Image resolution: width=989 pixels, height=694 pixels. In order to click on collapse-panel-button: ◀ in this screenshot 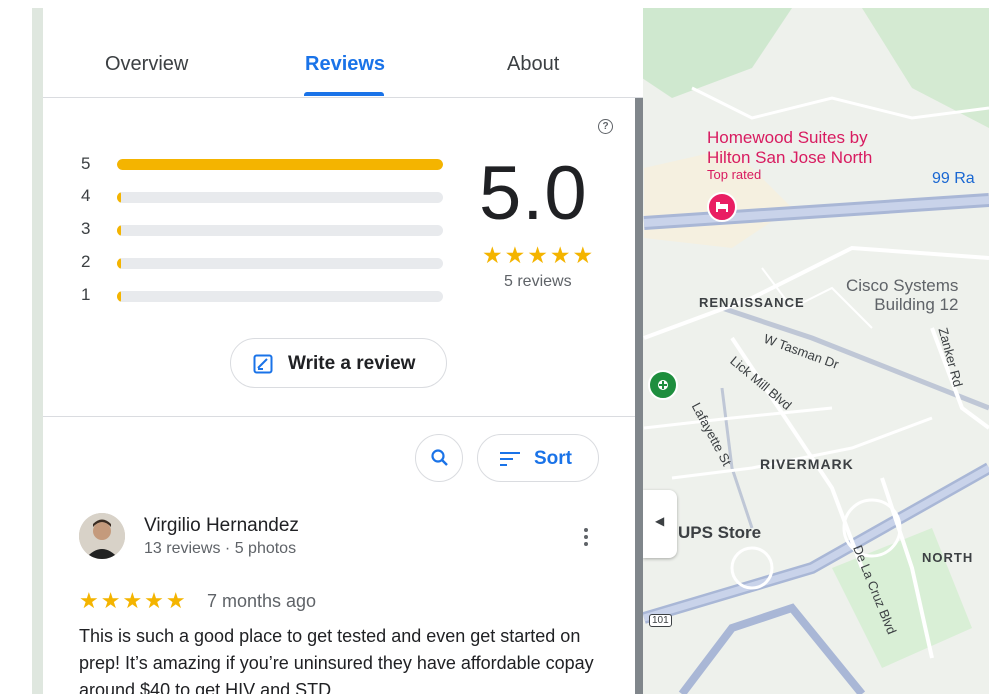, I will do `click(660, 524)`.